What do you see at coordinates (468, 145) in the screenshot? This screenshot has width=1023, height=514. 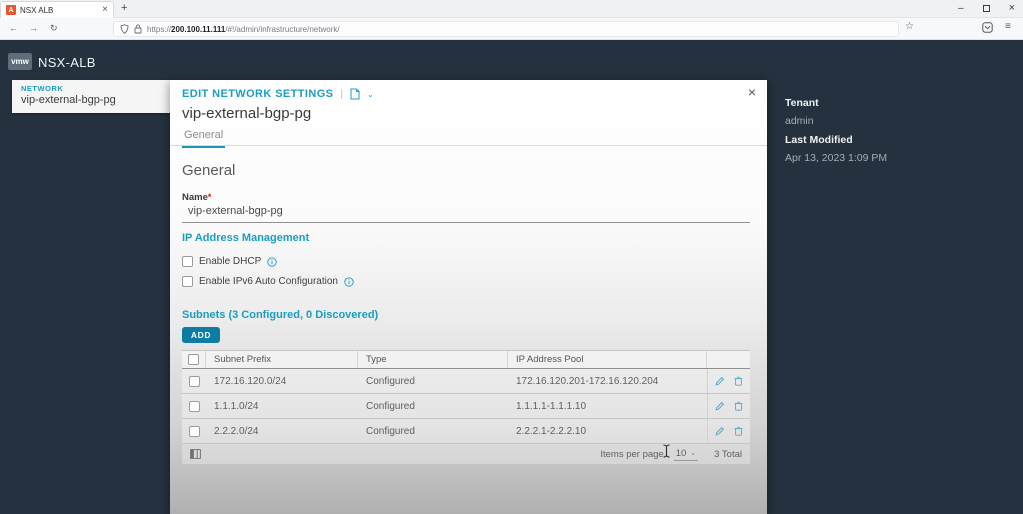 I see `tab-divider` at bounding box center [468, 145].